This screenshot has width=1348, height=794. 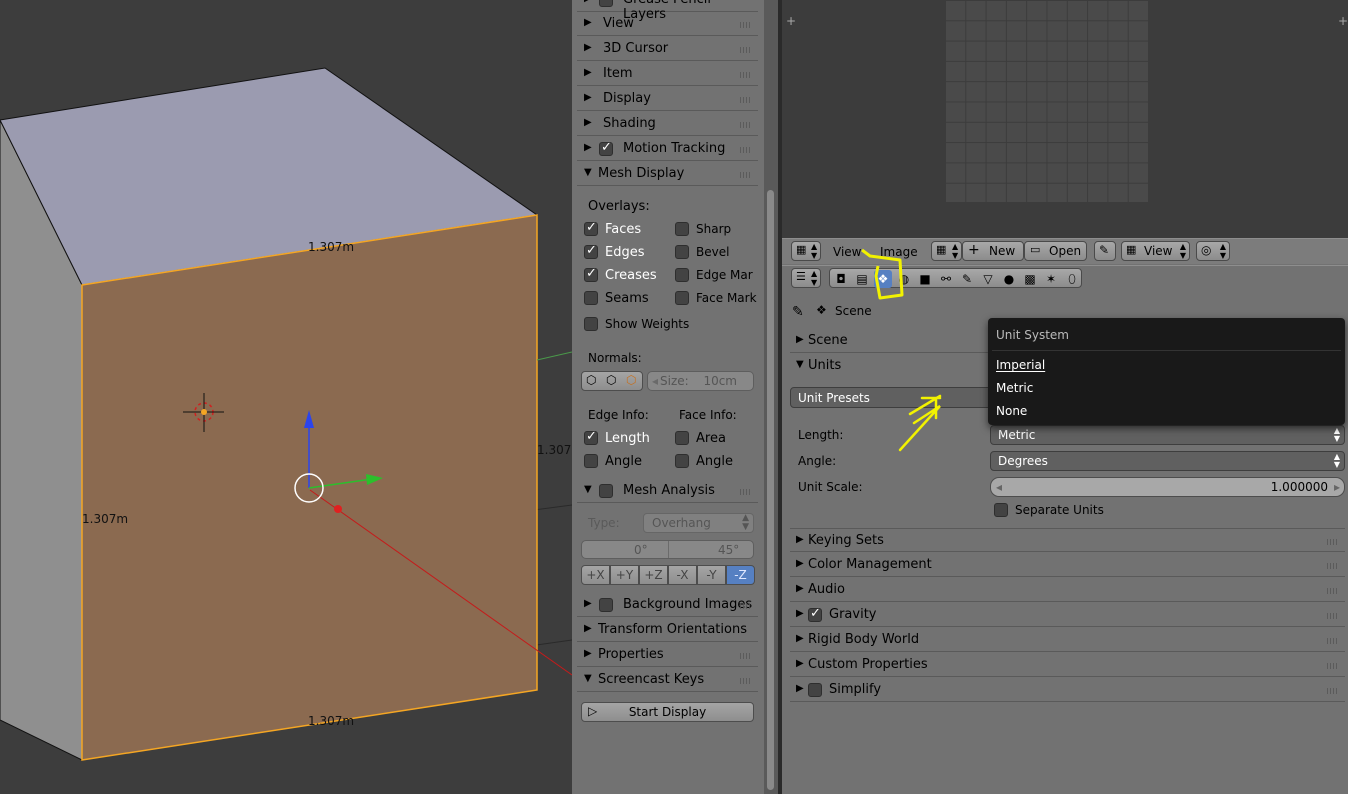 I want to click on background-images-checkbox, so click(x=606, y=605).